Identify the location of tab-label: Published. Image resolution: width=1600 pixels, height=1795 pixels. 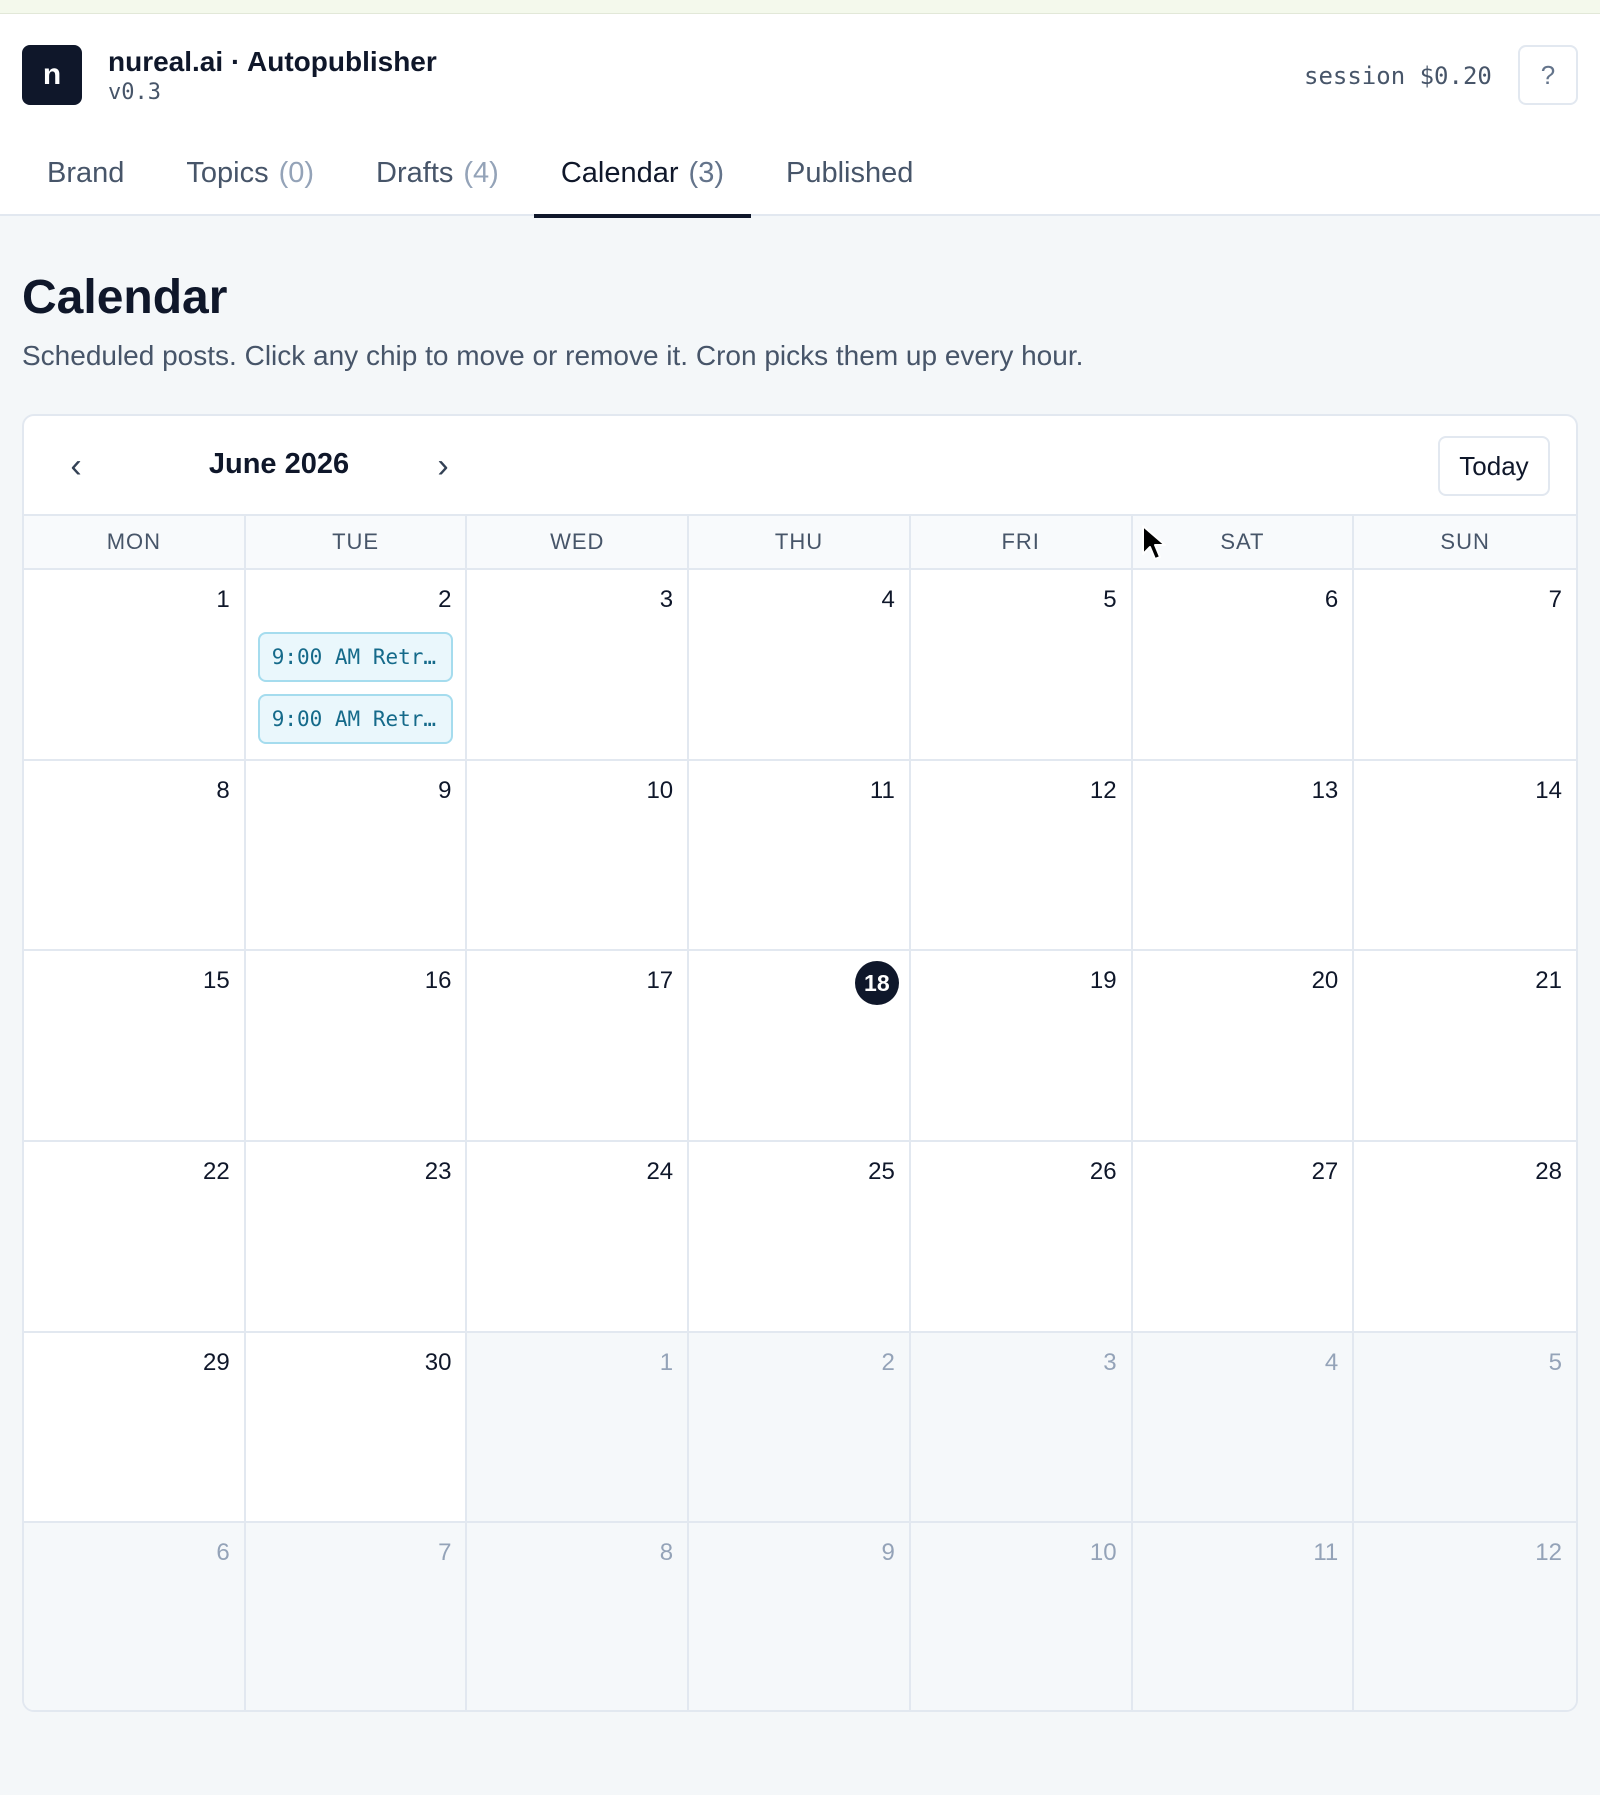
(849, 172).